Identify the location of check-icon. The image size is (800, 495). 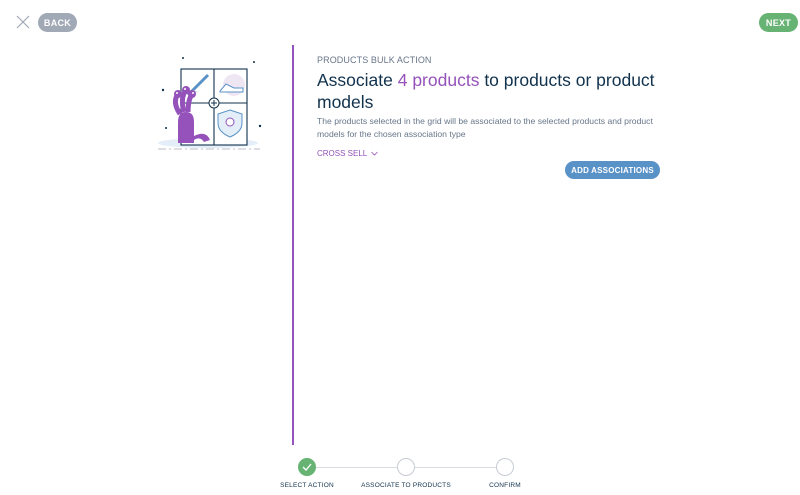
(307, 467).